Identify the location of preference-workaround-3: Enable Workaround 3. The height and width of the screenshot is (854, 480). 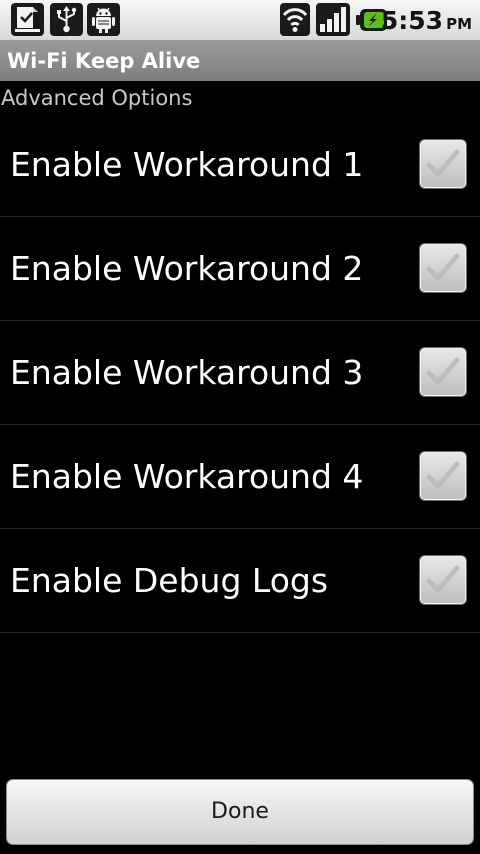
(240, 373).